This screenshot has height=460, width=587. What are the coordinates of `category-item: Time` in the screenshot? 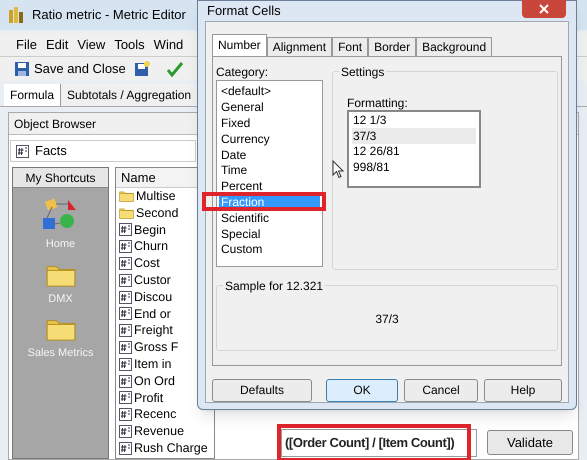 It's located at (269, 170).